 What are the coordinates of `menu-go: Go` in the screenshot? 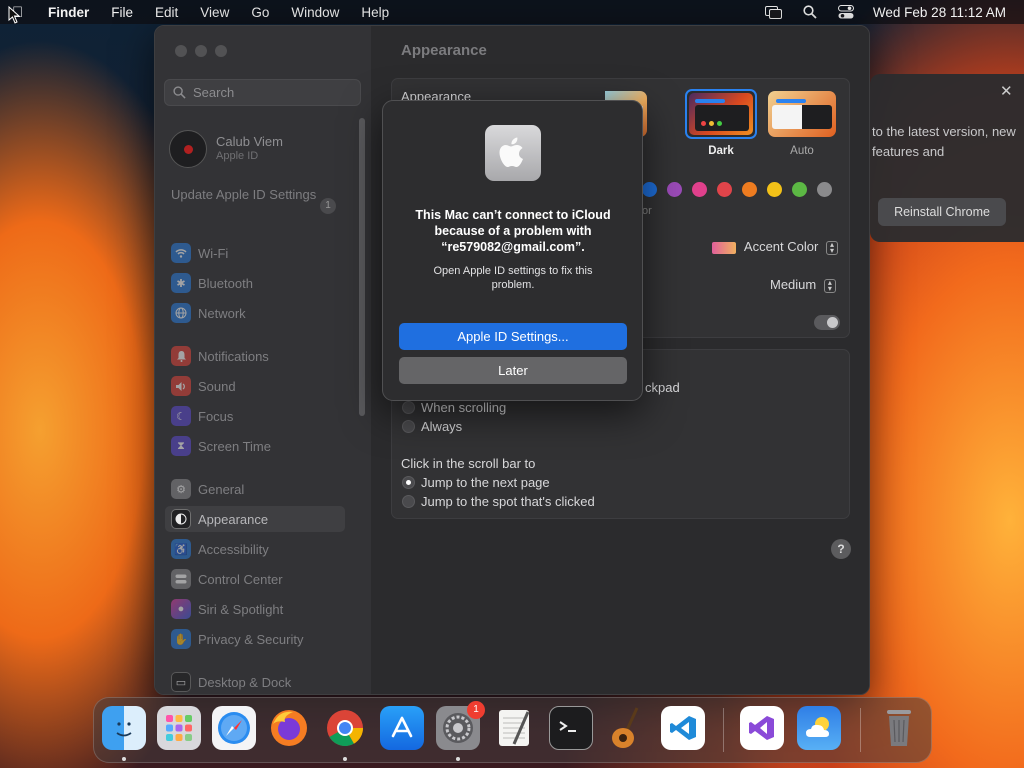 It's located at (260, 12).